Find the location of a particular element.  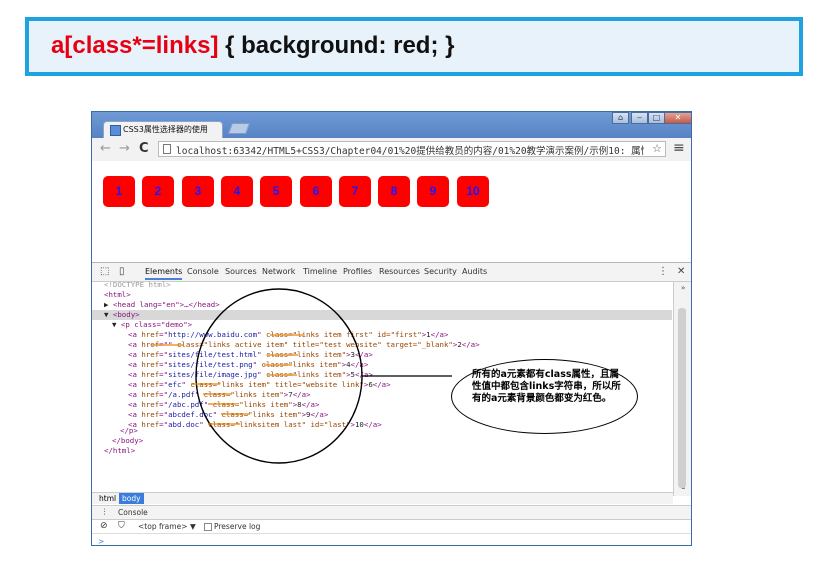

highlight-ellipse is located at coordinates (279, 376).